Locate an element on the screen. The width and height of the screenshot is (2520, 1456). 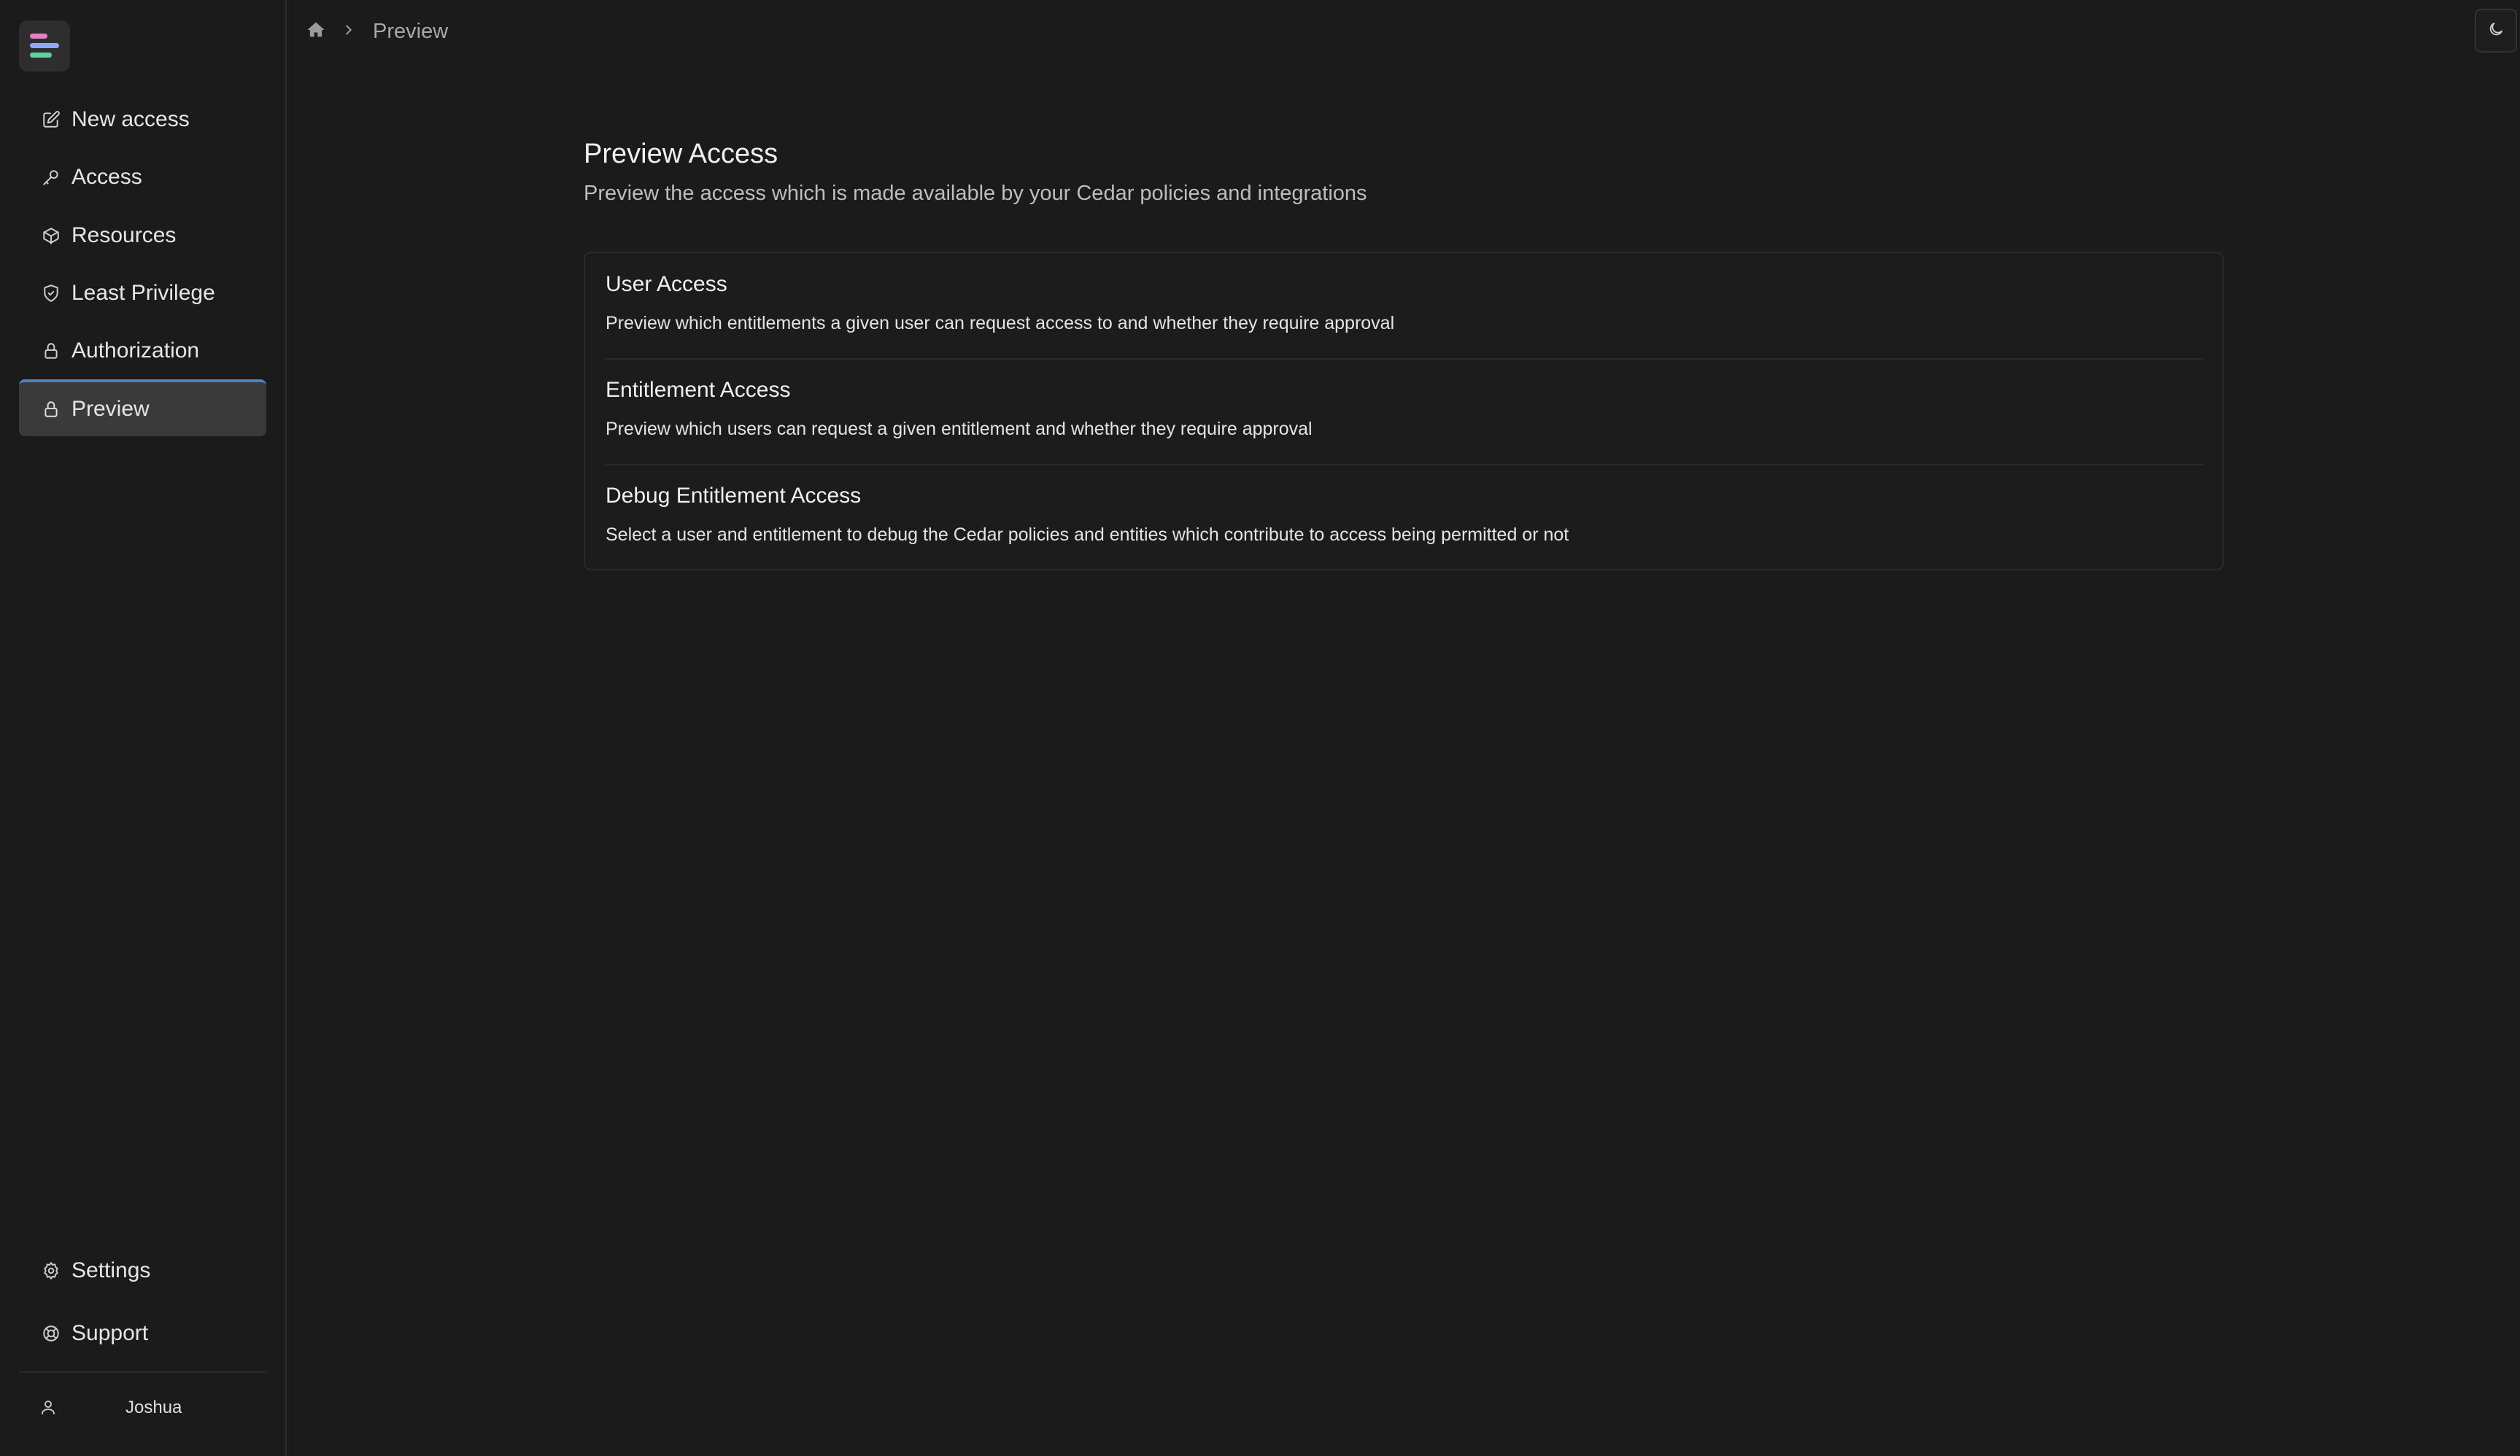
sidebar-item-resources: Resources is located at coordinates (143, 235).